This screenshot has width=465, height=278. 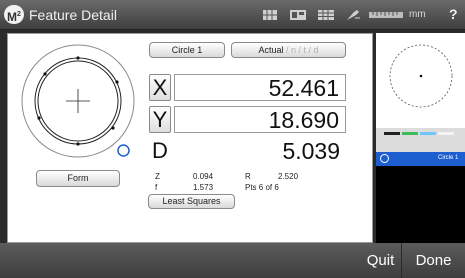 What do you see at coordinates (384, 158) in the screenshot?
I see `circle-feature-icon` at bounding box center [384, 158].